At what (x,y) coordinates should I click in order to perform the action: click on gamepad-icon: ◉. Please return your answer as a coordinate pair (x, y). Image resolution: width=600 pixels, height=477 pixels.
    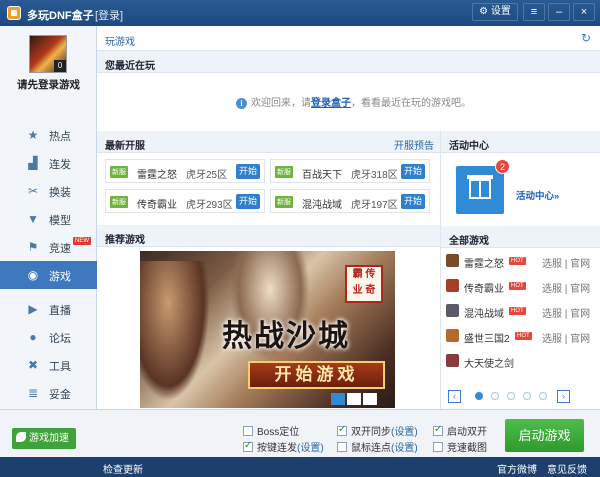
    Looking at the image, I should click on (33, 275).